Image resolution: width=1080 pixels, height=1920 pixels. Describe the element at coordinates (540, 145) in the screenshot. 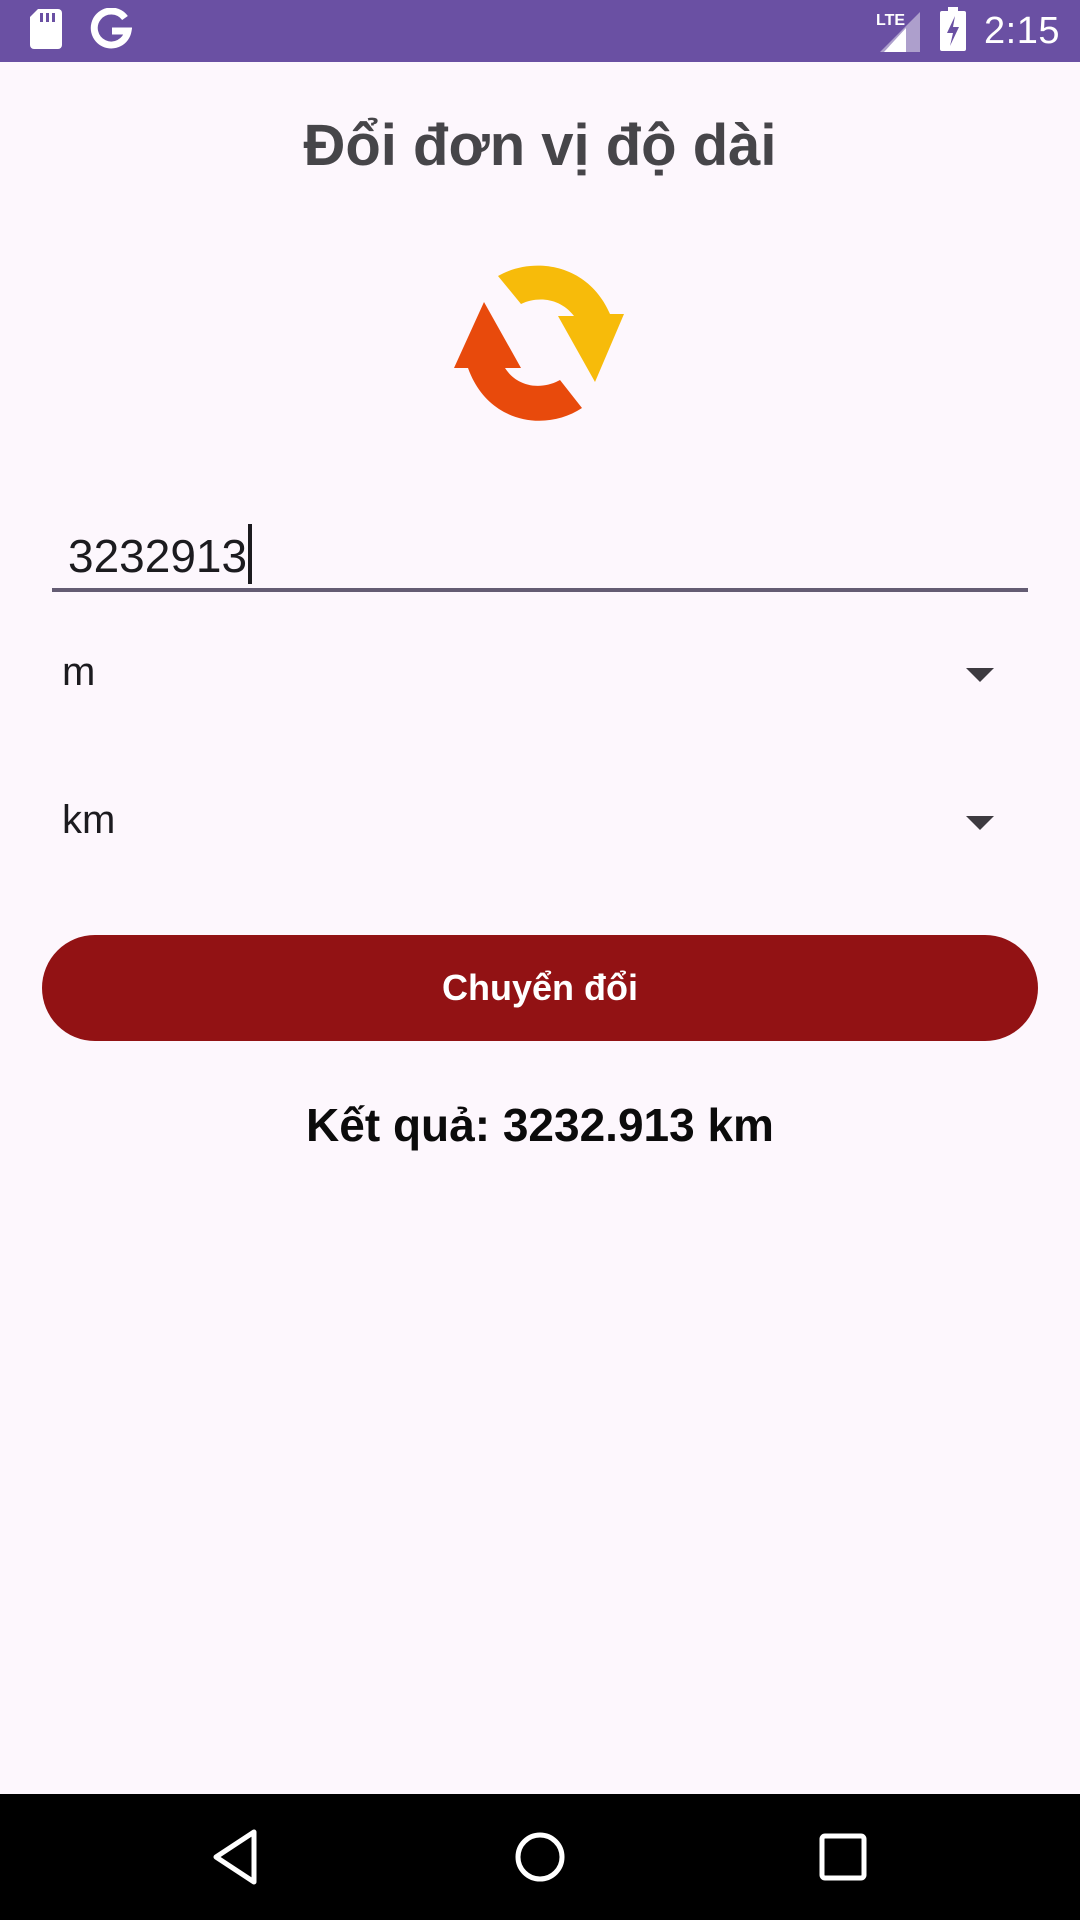

I see `page-title: Đổi đơn vị độ dài` at that location.